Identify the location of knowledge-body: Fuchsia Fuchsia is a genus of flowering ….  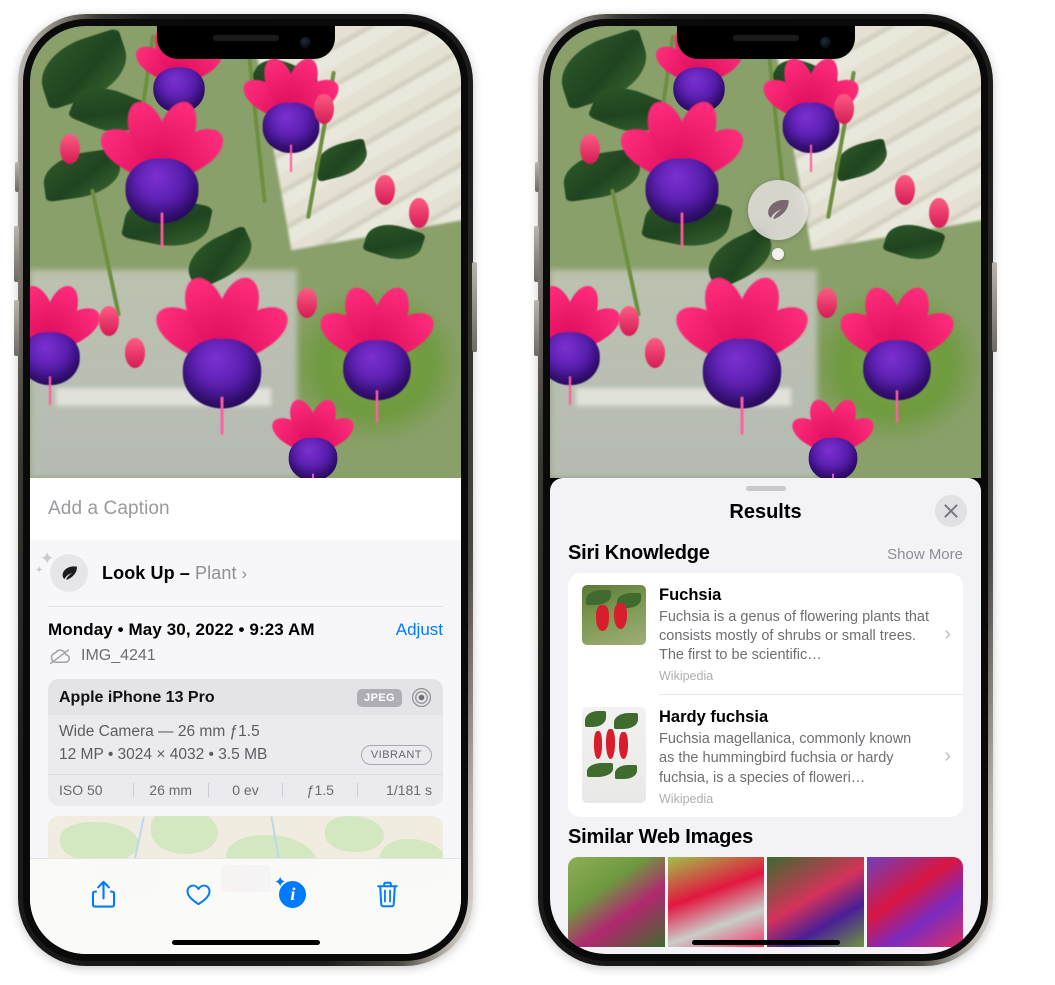
(794, 634).